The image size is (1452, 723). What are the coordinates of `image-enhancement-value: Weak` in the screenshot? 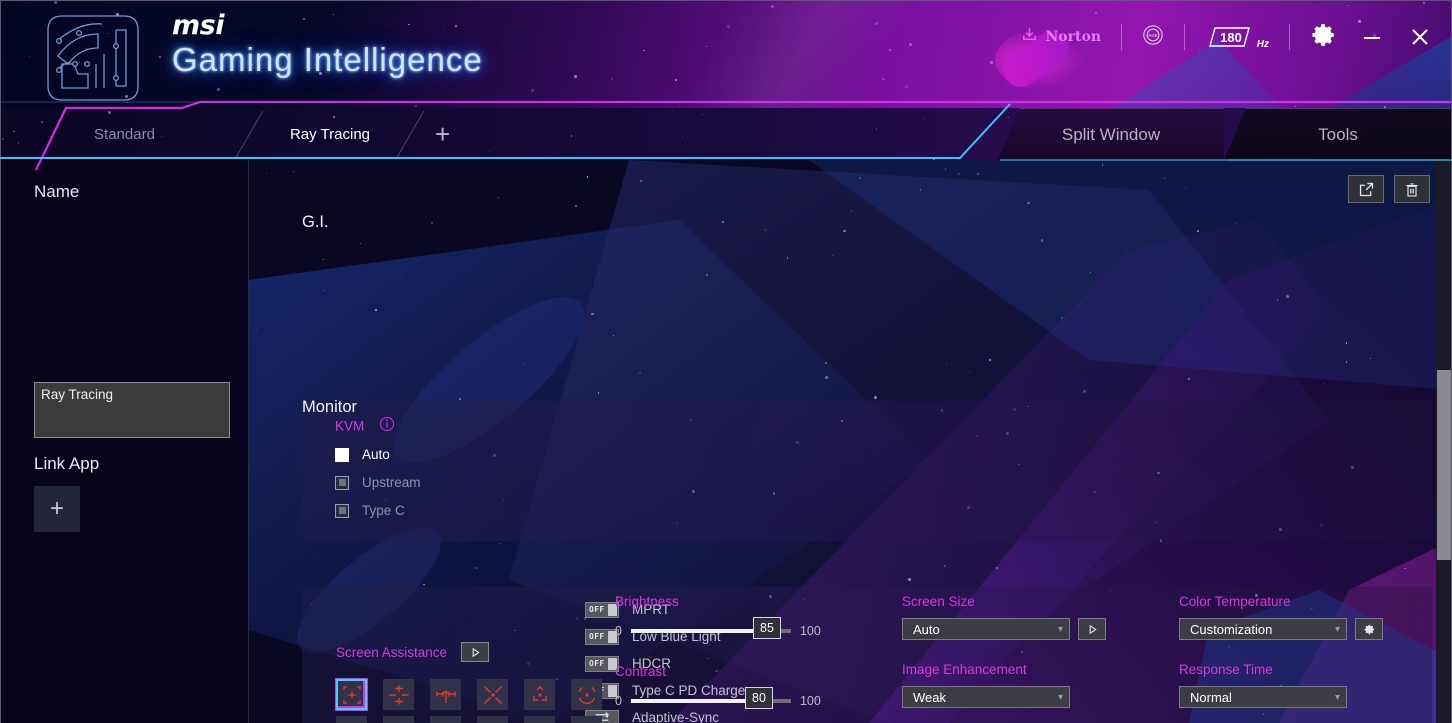 It's located at (929, 697).